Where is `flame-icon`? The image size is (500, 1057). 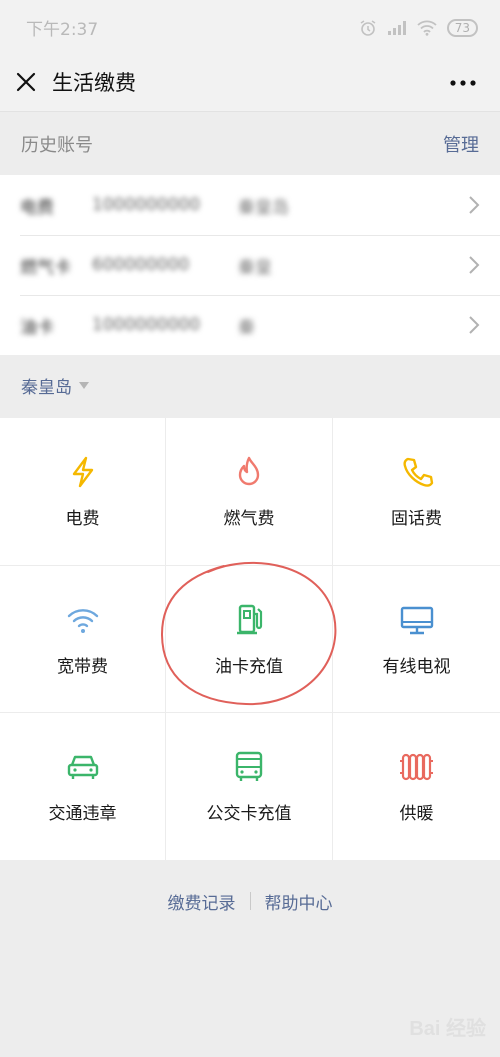
flame-icon is located at coordinates (249, 471).